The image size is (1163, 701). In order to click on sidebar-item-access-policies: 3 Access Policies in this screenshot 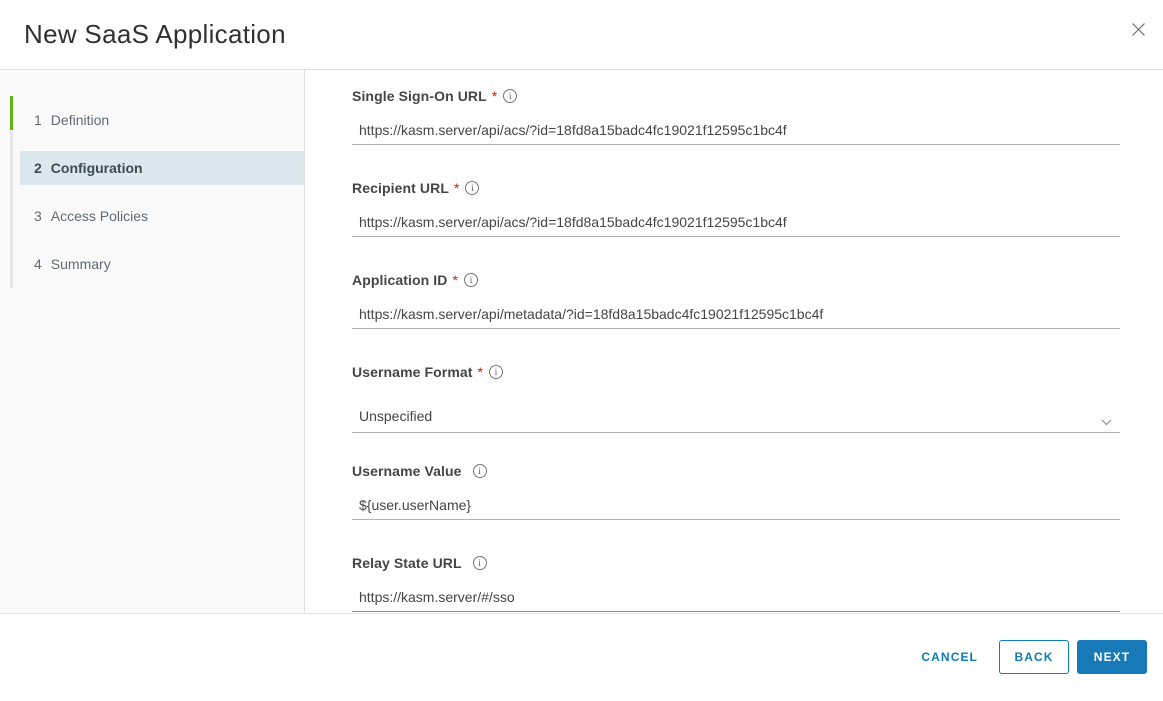, I will do `click(162, 216)`.